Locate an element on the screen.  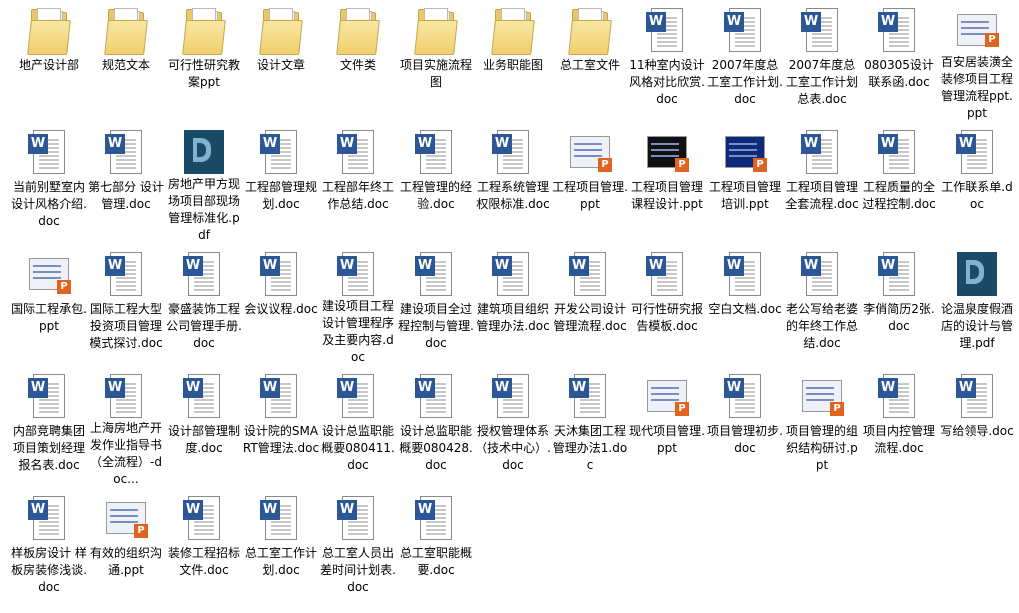
file-item: 房地产甲方现场项目部现场管理标准化.pdf is located at coordinates (204, 184).